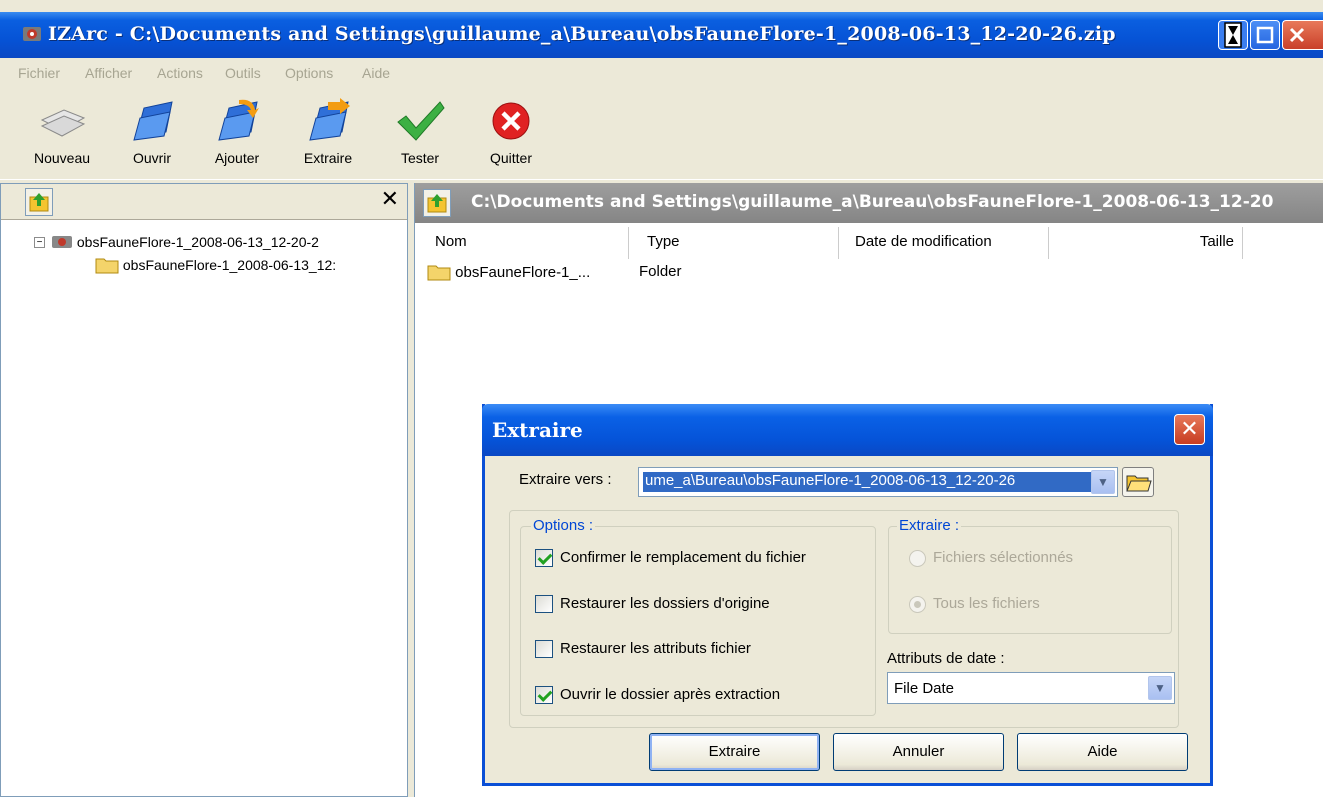 The height and width of the screenshot is (797, 1323). Describe the element at coordinates (917, 558) in the screenshot. I see `radio-off` at that location.